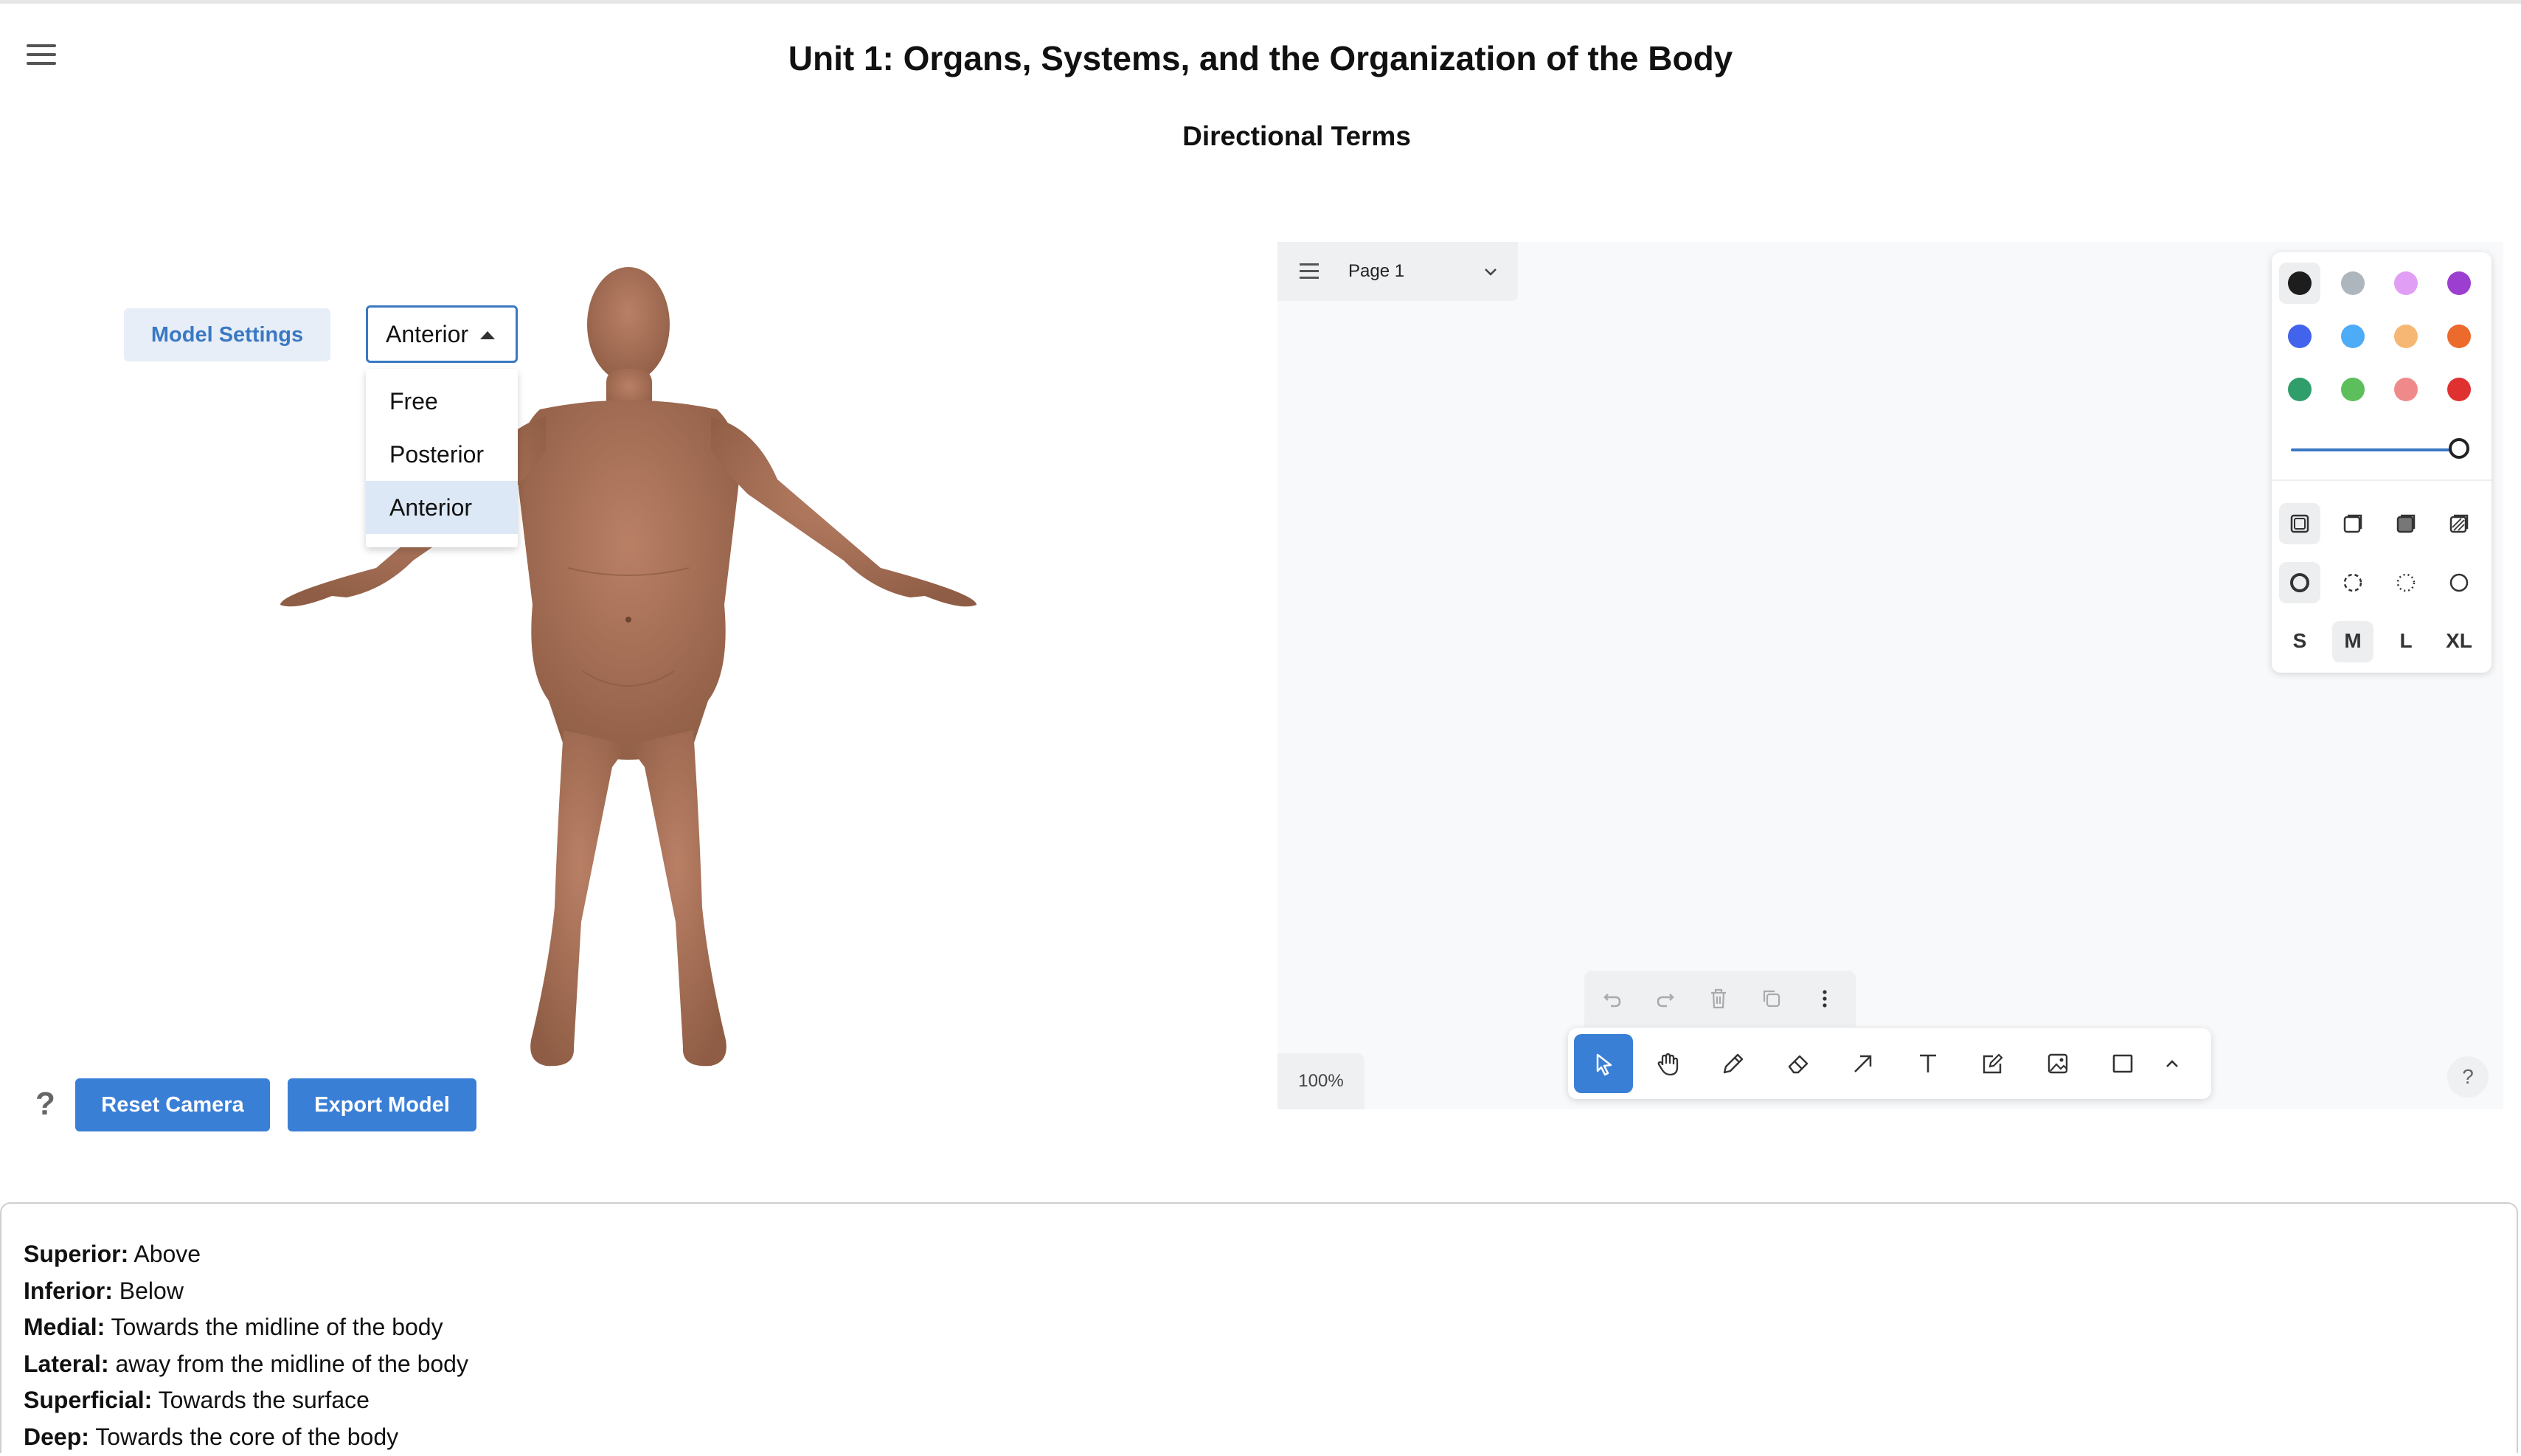 The height and width of the screenshot is (1456, 2521). What do you see at coordinates (1863, 1063) in the screenshot?
I see `arrow-icon` at bounding box center [1863, 1063].